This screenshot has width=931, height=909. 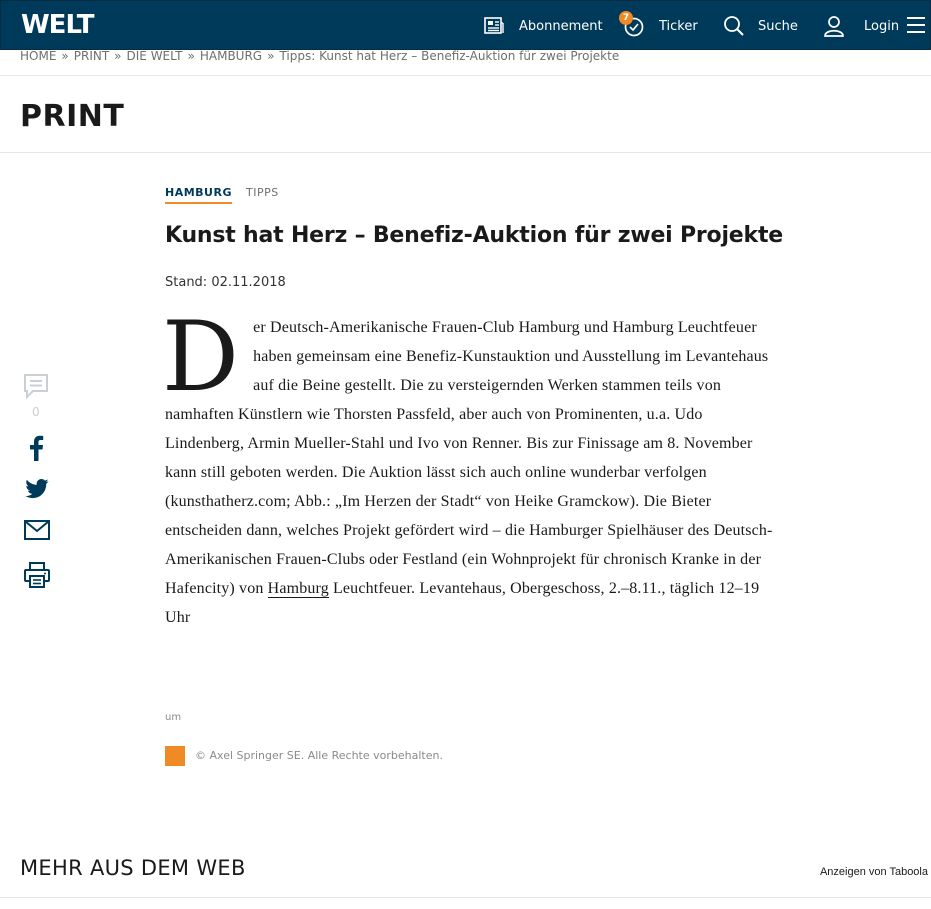 What do you see at coordinates (225, 282) in the screenshot?
I see `article-date: Stand: 02.11.2018` at bounding box center [225, 282].